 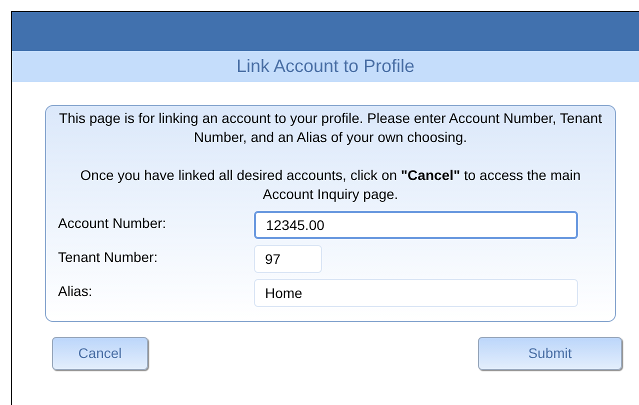 What do you see at coordinates (330, 128) in the screenshot?
I see `instruction-text: This page is for linking an account to your profile. Please enter Account Number, Tenant Number, and an Alias of your own choosing.` at bounding box center [330, 128].